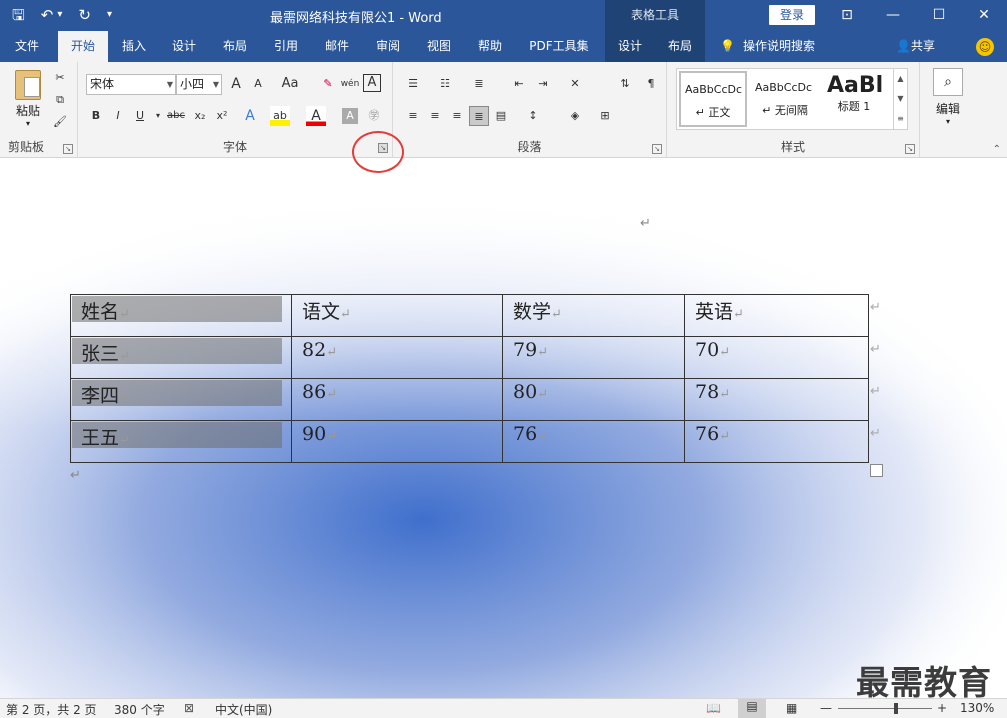  I want to click on tab-file: 文件, so click(27, 46).